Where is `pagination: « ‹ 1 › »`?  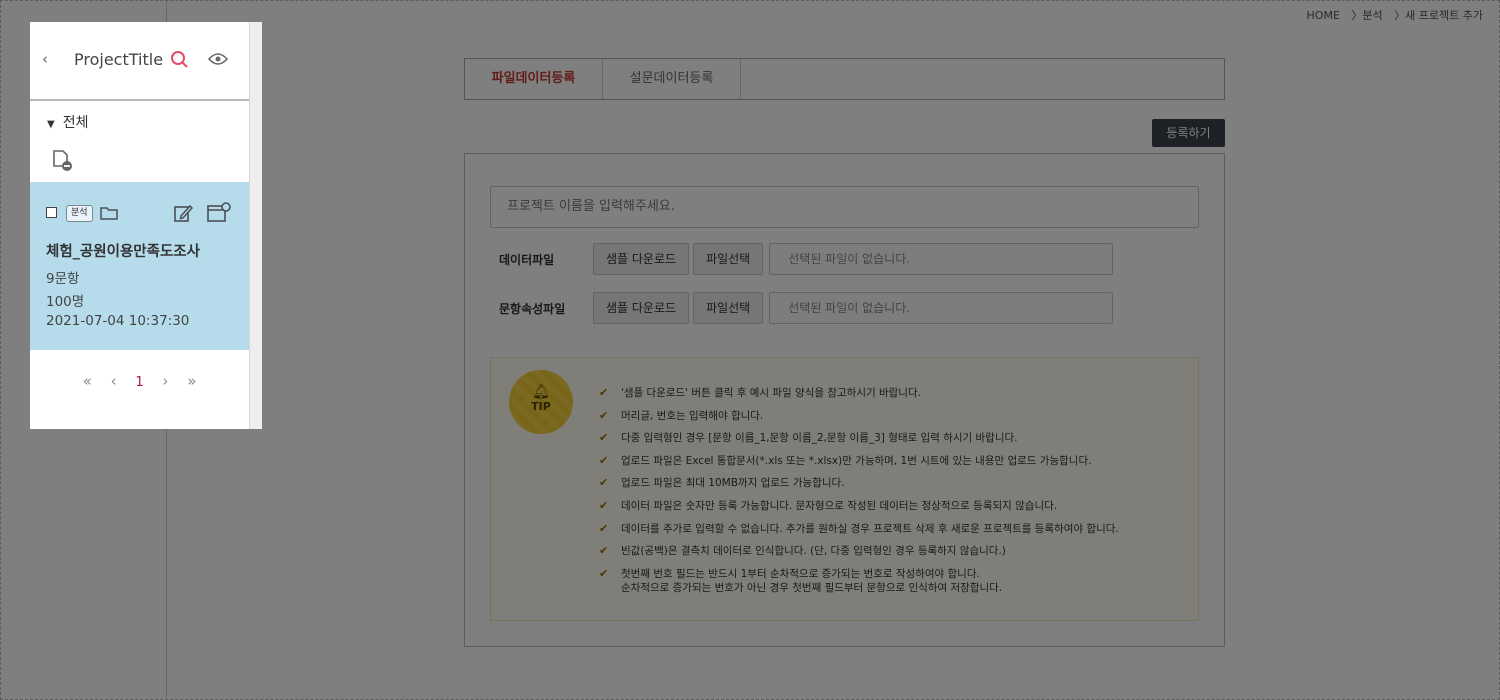 pagination: « ‹ 1 › » is located at coordinates (139, 384).